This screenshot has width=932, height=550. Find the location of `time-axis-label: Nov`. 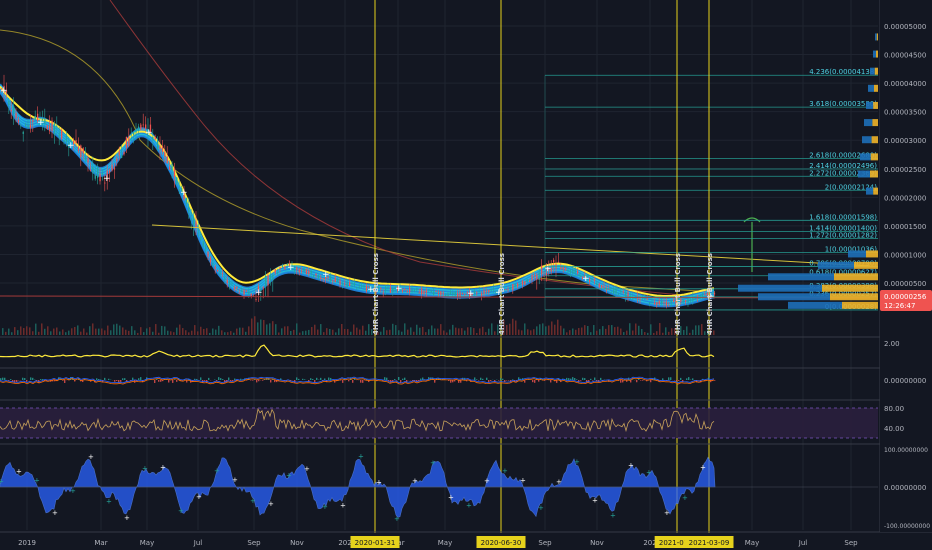

time-axis-label: Nov is located at coordinates (297, 543).